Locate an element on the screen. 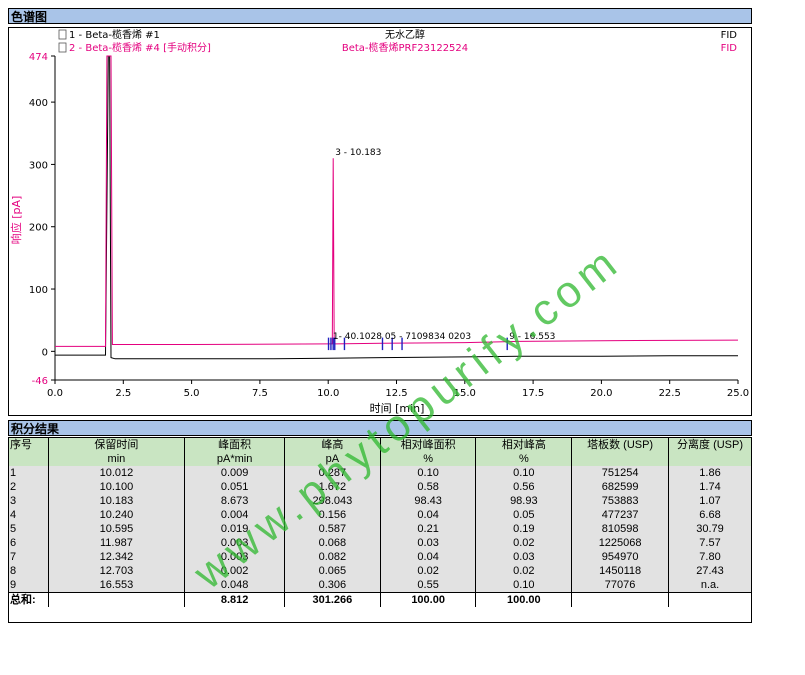 The width and height of the screenshot is (805, 675). table-cell: 1.74 is located at coordinates (710, 487).